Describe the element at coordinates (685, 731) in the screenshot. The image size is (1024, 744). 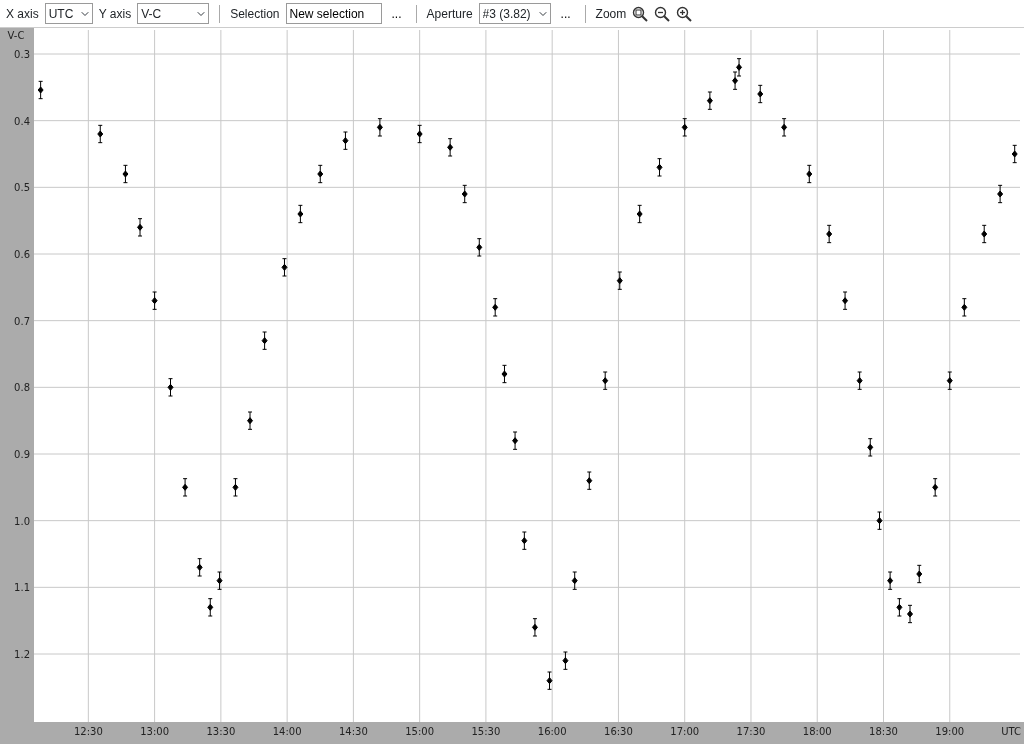
I see `x-tick-label: 17:00` at that location.